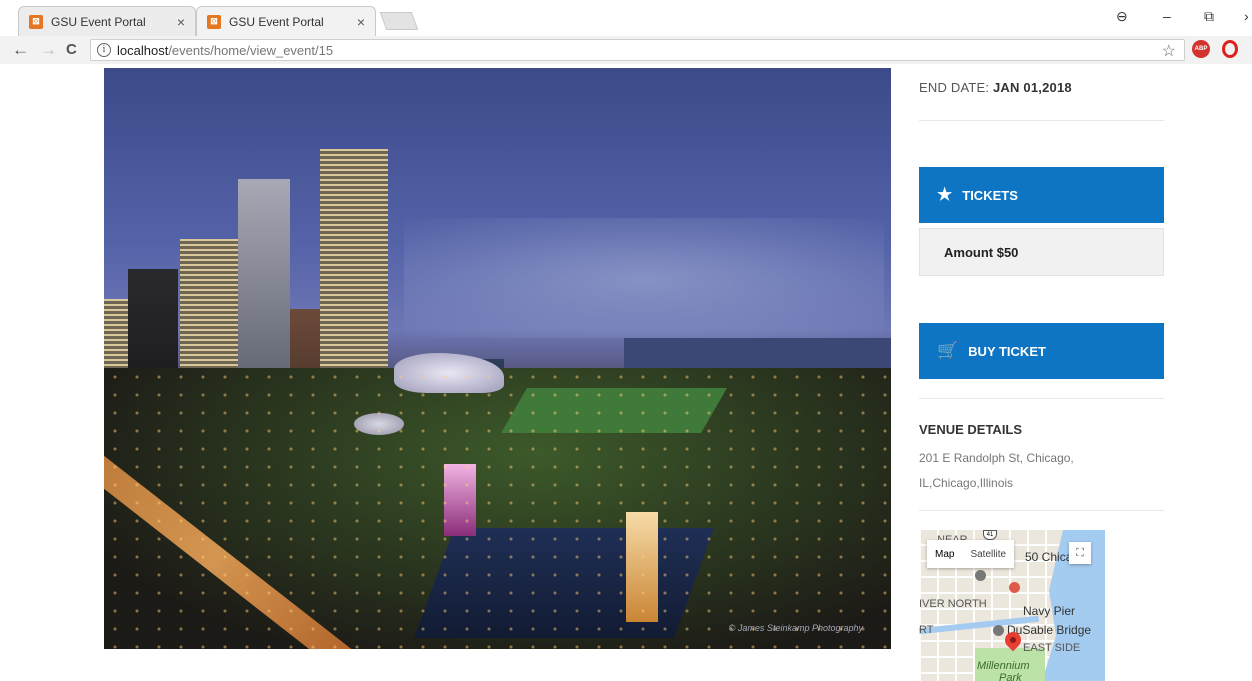 Image resolution: width=1252 pixels, height=681 pixels. Describe the element at coordinates (1041, 252) in the screenshot. I see `ticket-amount: Amount $50` at that location.